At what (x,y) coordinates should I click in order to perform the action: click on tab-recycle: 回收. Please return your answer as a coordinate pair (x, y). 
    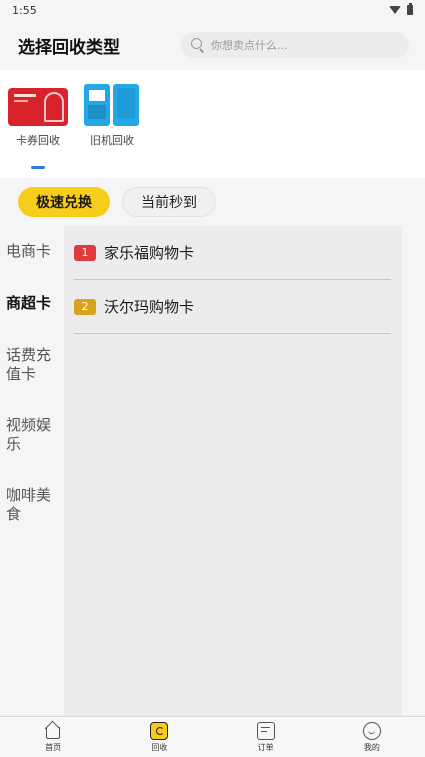
    Looking at the image, I should click on (159, 737).